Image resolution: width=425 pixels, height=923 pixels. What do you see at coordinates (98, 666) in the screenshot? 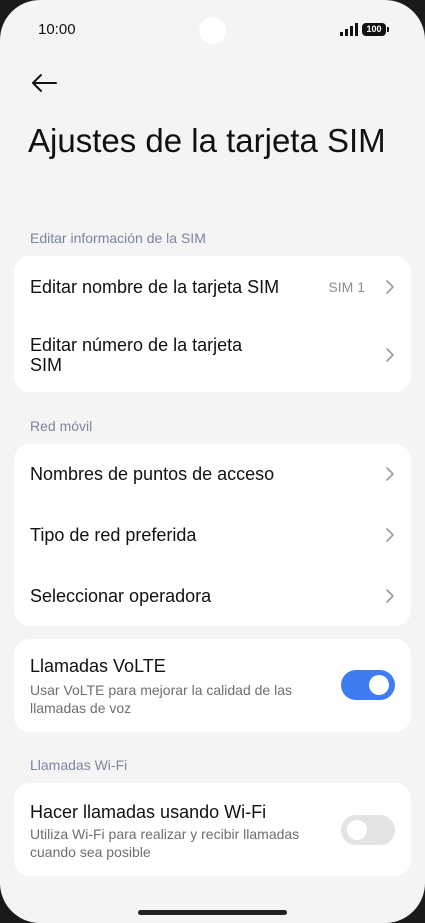
I see `volte-title: Llamadas VoLTE` at bounding box center [98, 666].